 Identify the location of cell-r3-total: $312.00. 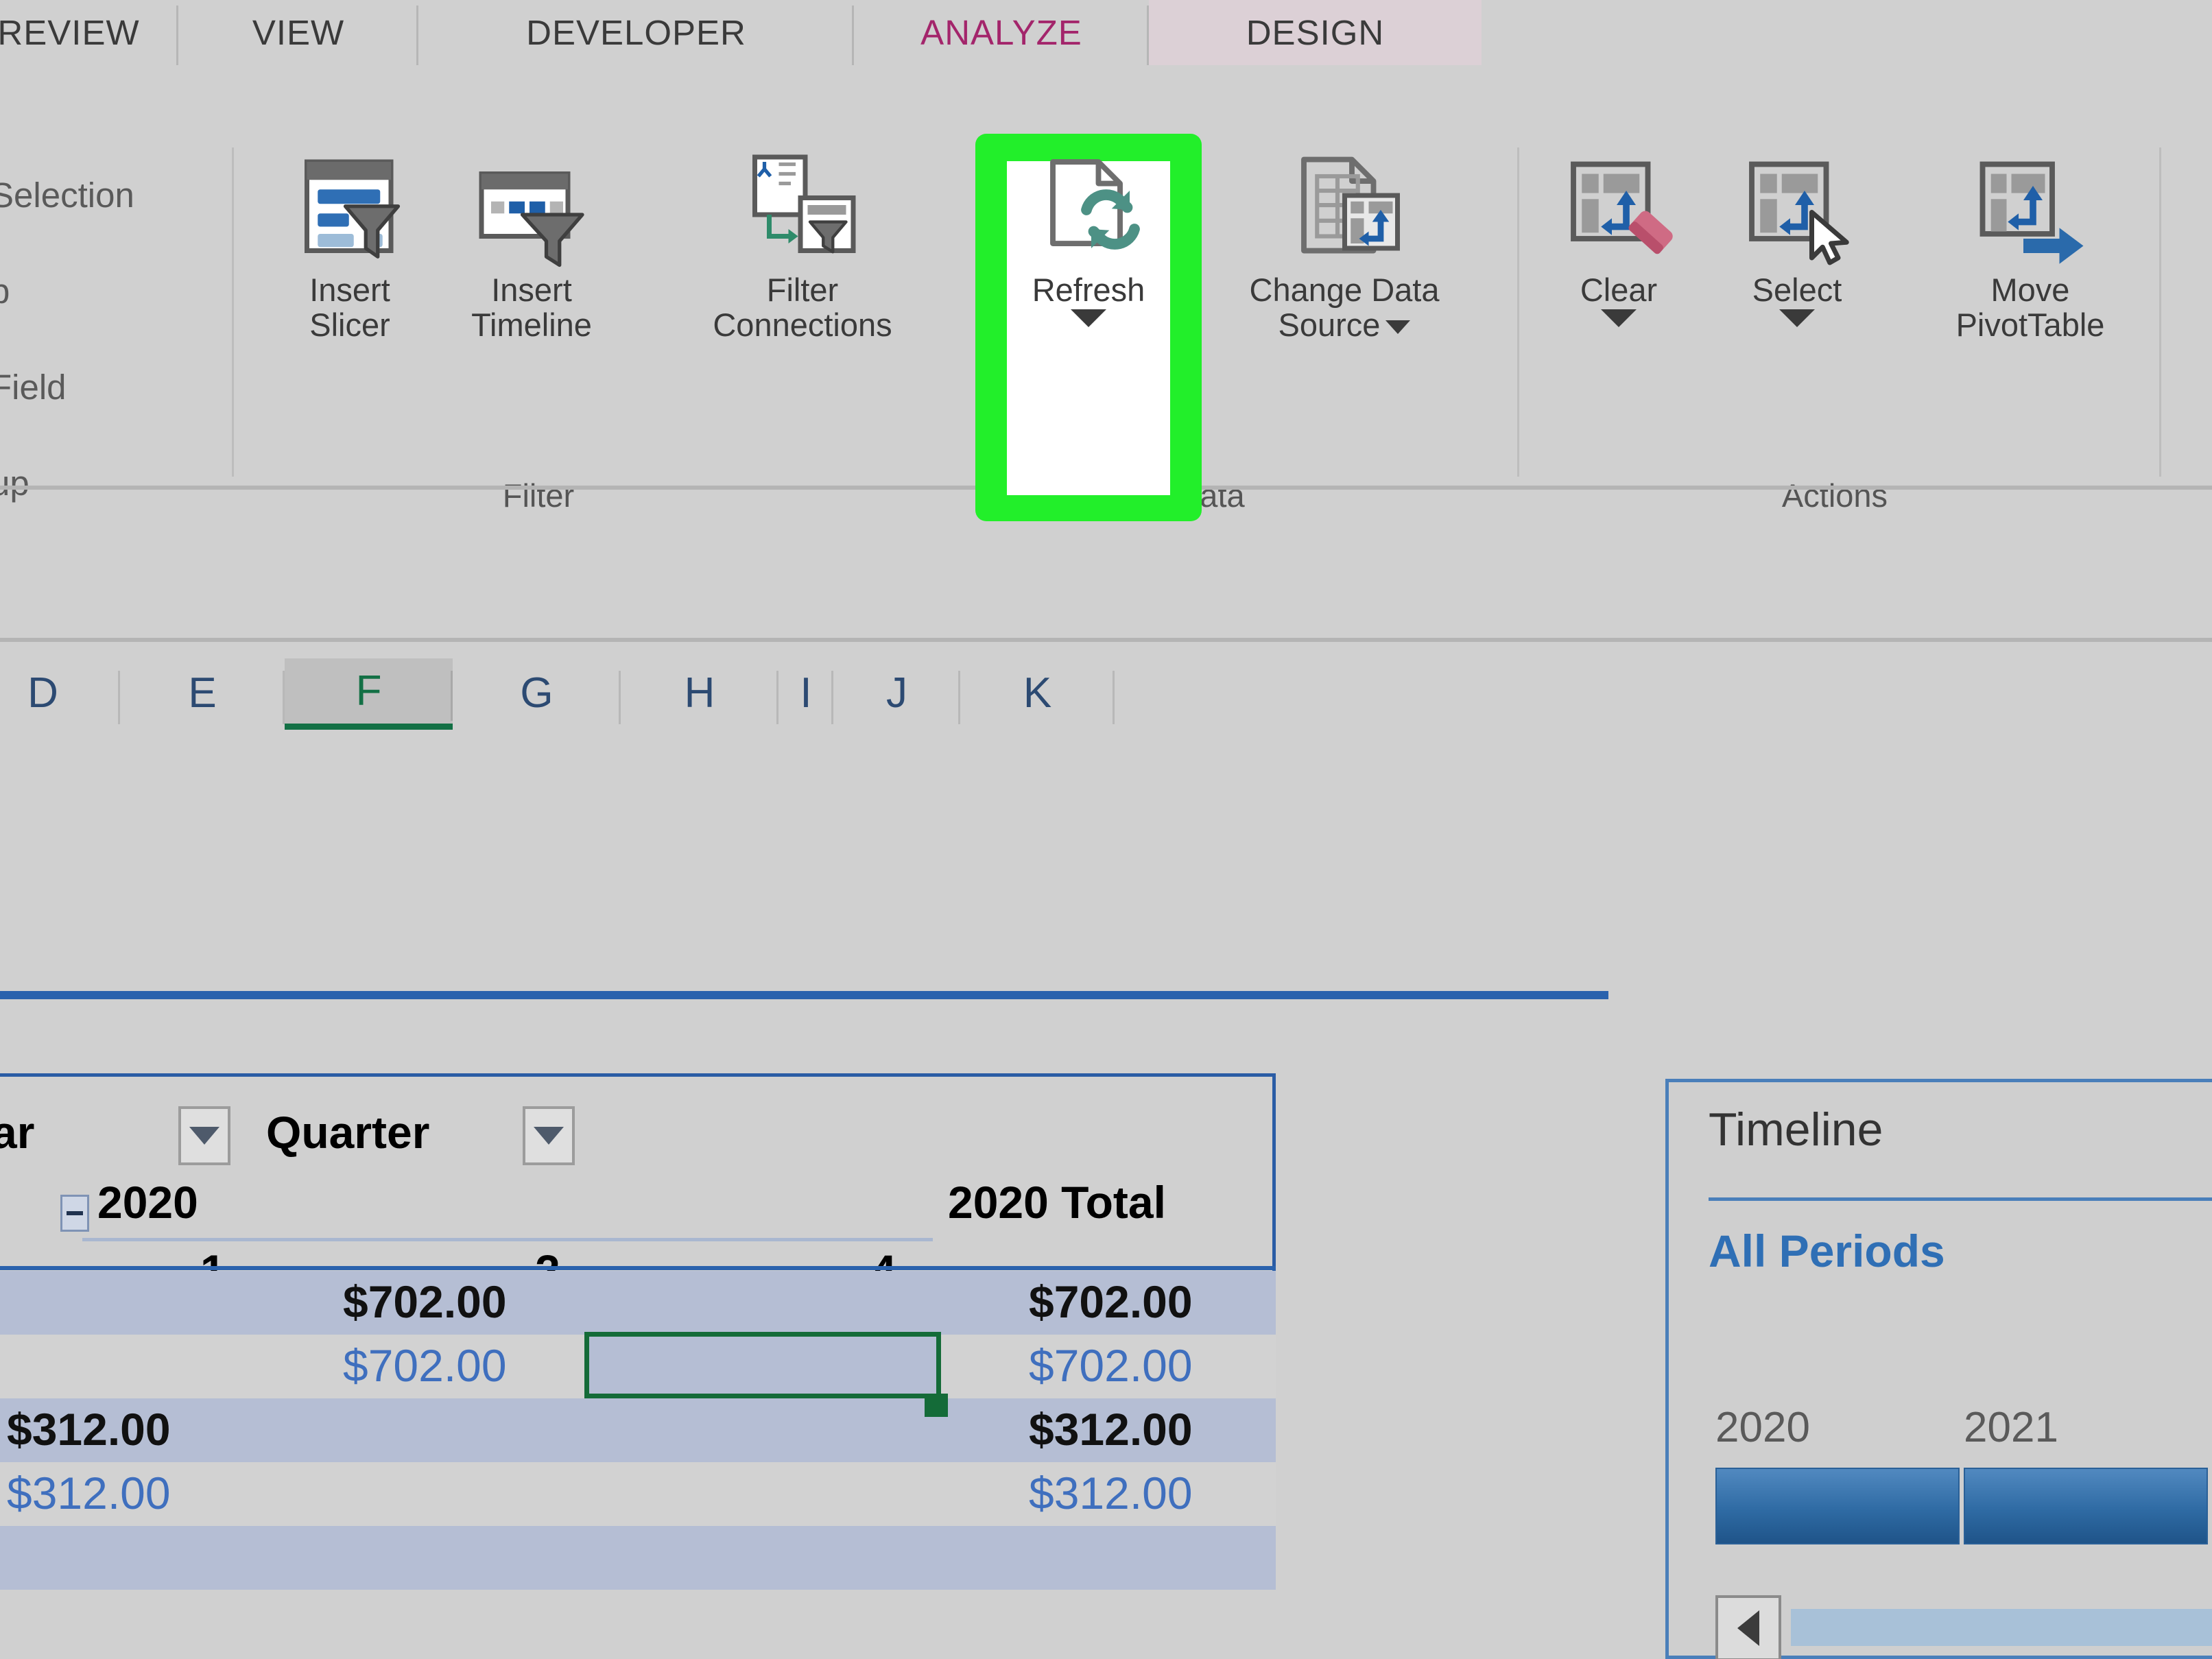
(1111, 1429).